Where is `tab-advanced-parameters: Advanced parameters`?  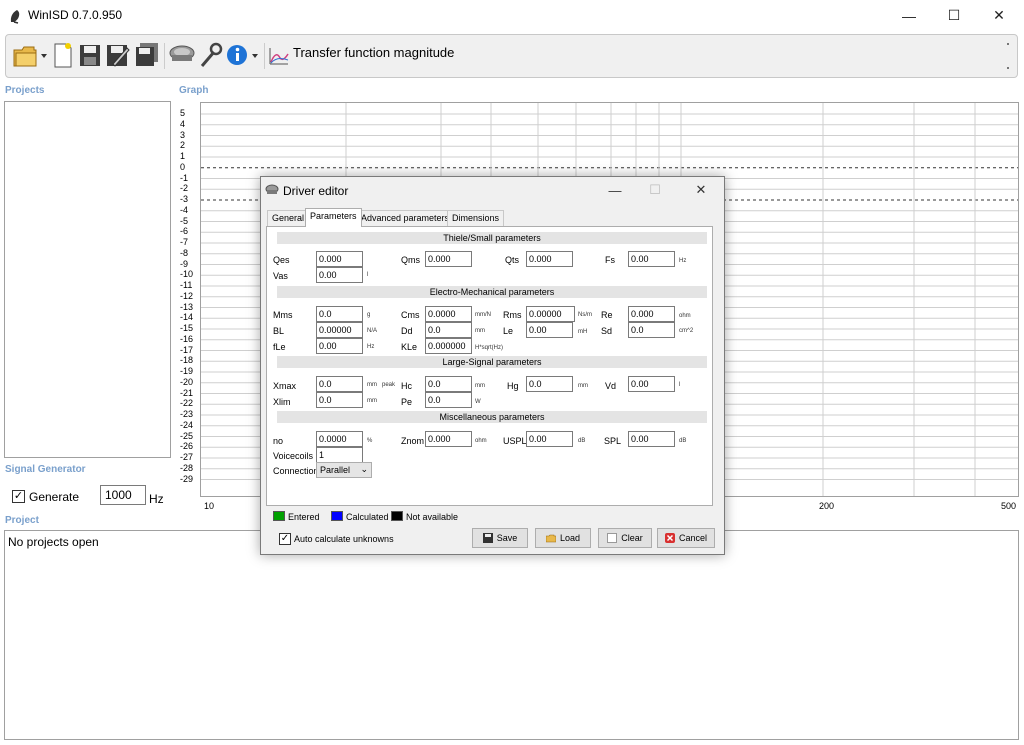 tab-advanced-parameters: Advanced parameters is located at coordinates (405, 218).